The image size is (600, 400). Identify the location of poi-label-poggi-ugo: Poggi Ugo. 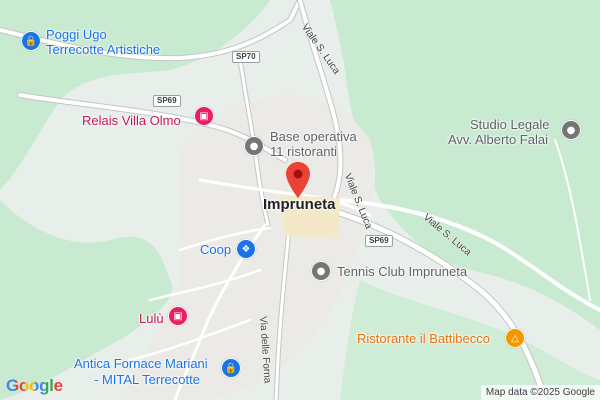
(76, 34).